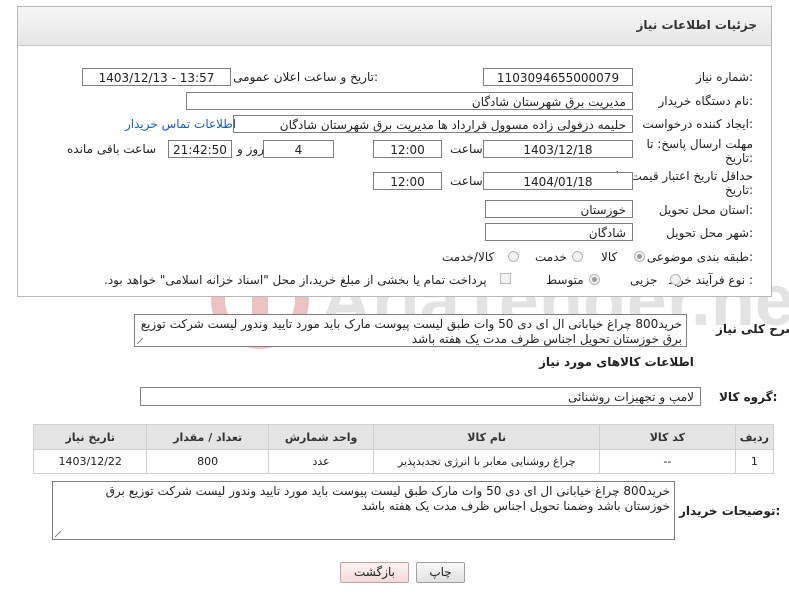 Image resolution: width=789 pixels, height=598 pixels. I want to click on category-radio-goods-service, so click(513, 256).